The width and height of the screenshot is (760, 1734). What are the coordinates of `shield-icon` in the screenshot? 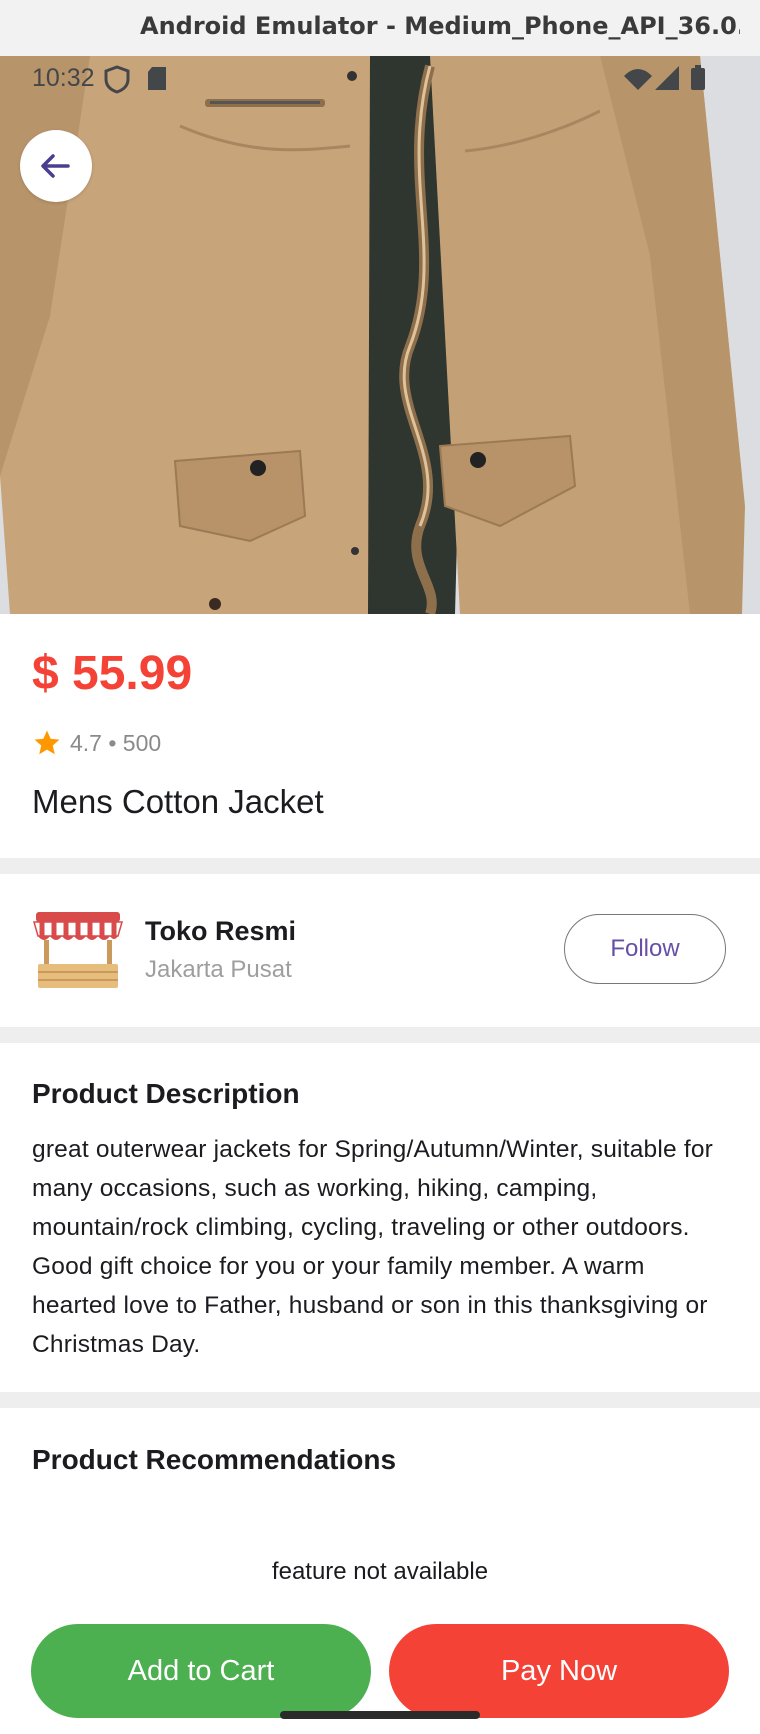 It's located at (117, 79).